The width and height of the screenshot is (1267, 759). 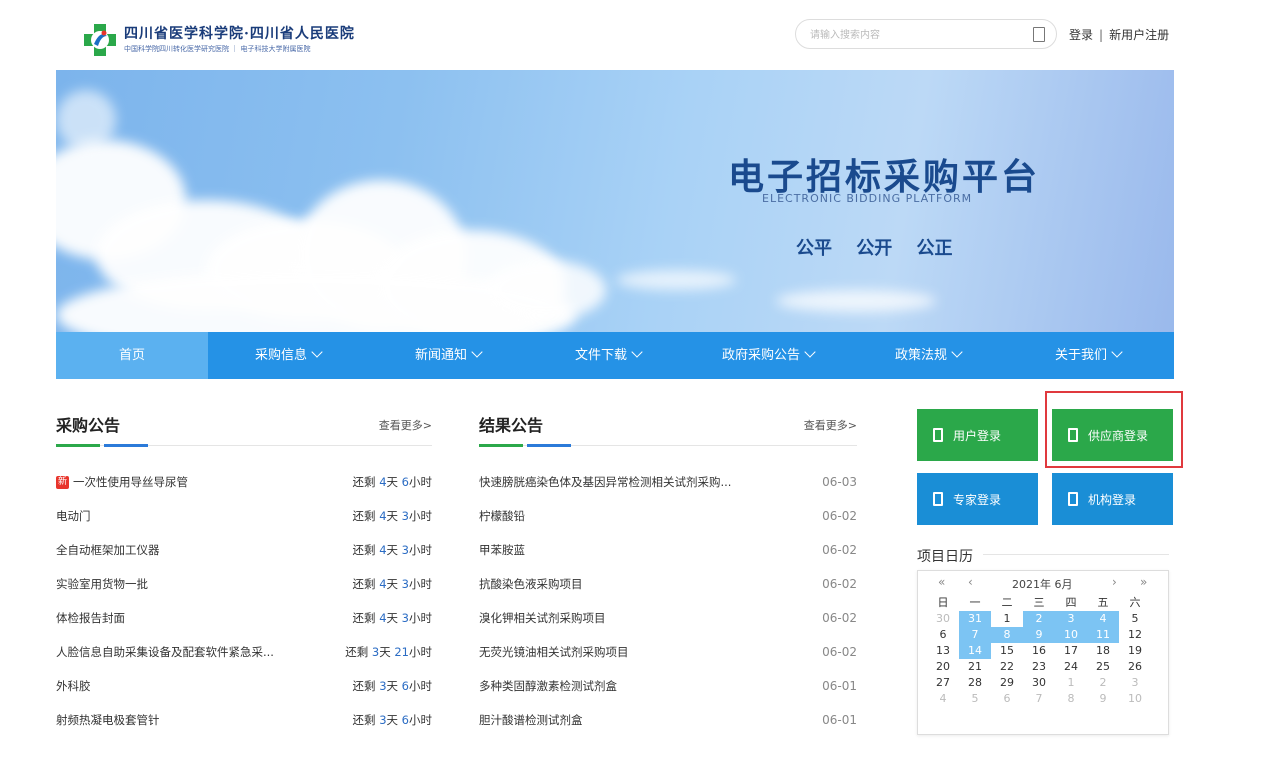 What do you see at coordinates (1039, 34) in the screenshot?
I see `search-icon` at bounding box center [1039, 34].